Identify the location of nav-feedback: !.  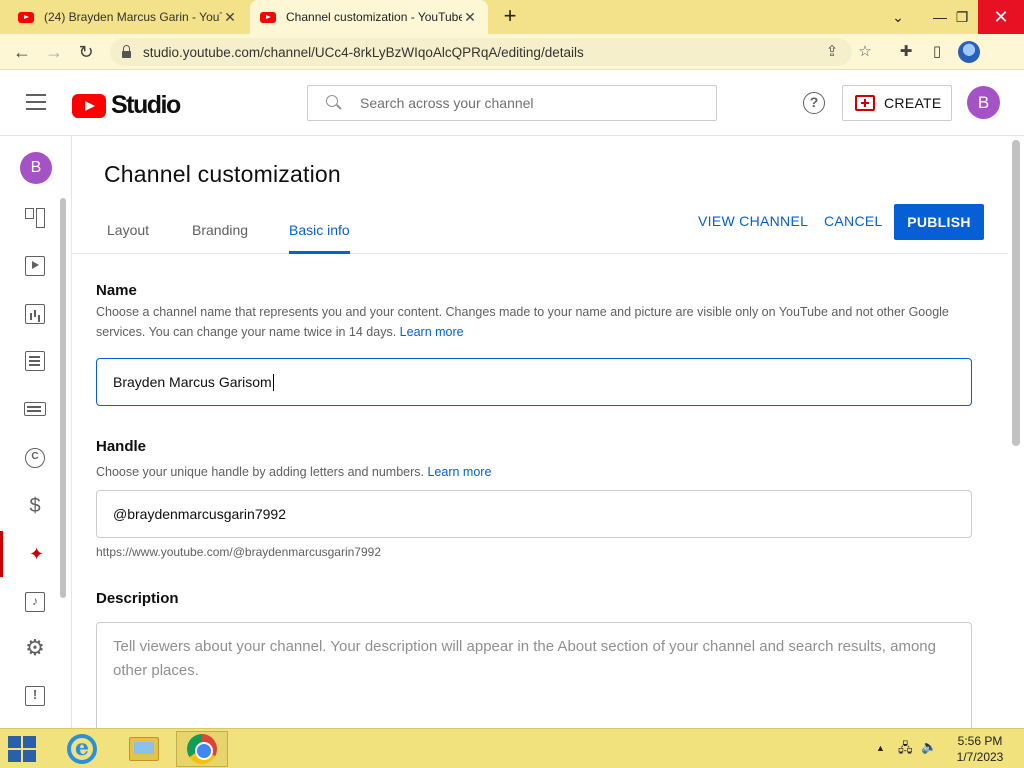
(35, 696).